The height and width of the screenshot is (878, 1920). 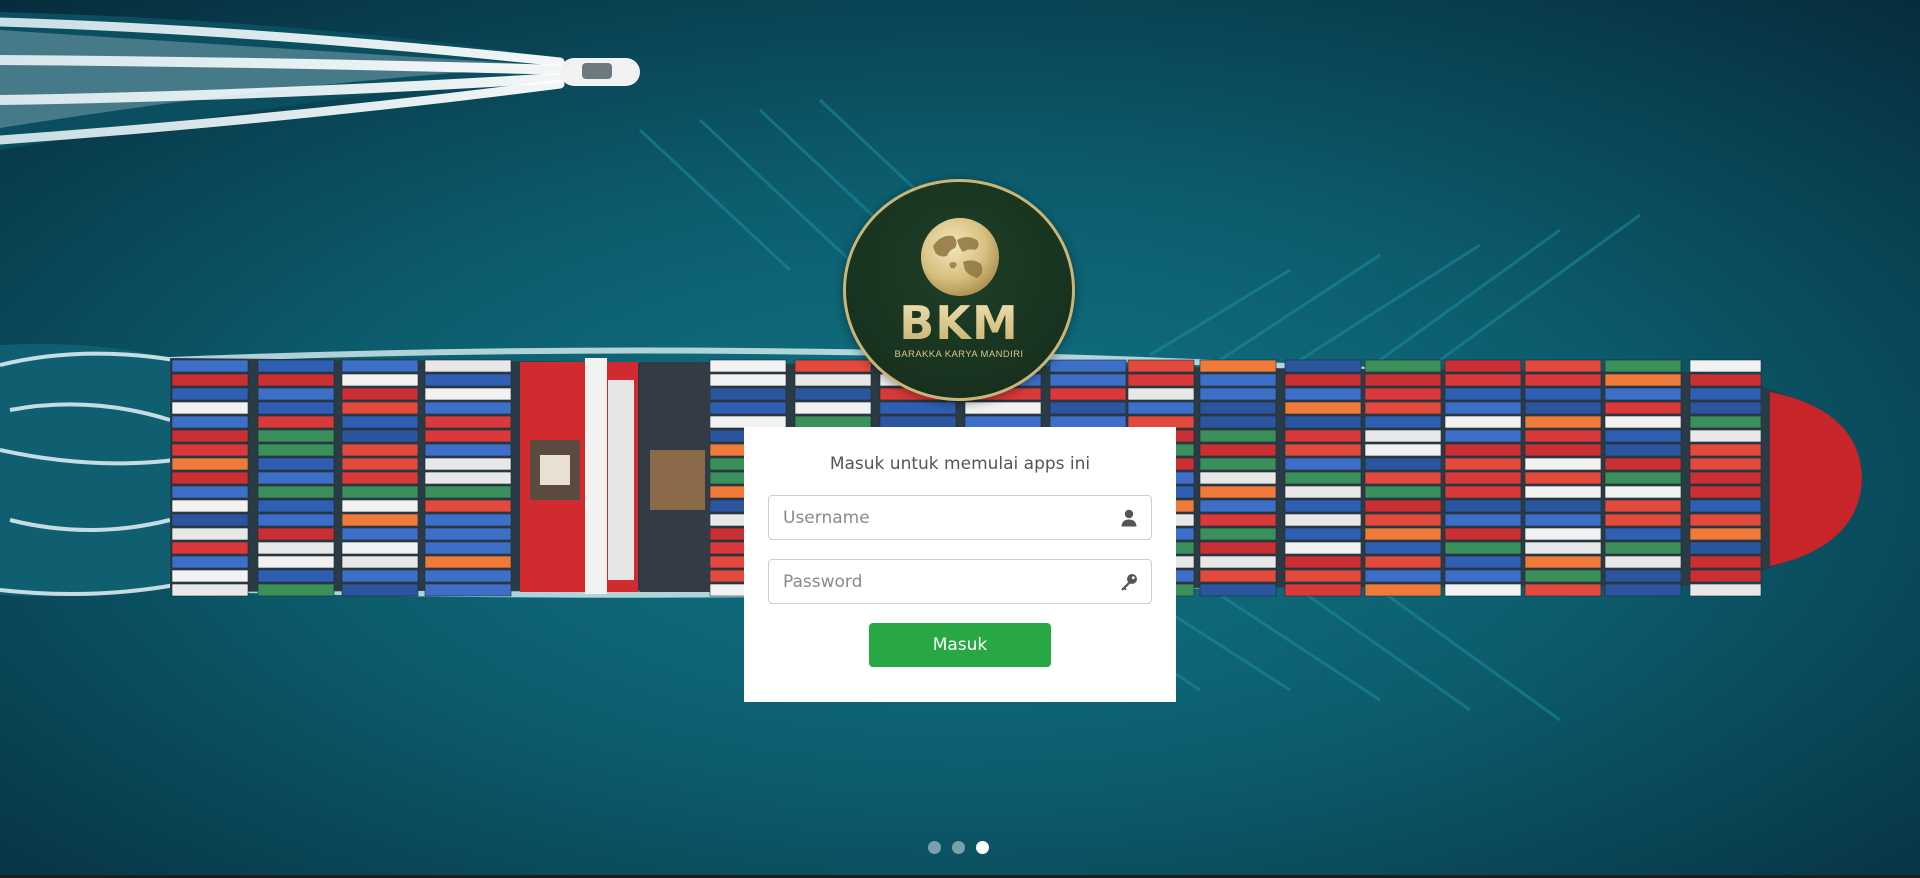 I want to click on username-field, so click(x=960, y=517).